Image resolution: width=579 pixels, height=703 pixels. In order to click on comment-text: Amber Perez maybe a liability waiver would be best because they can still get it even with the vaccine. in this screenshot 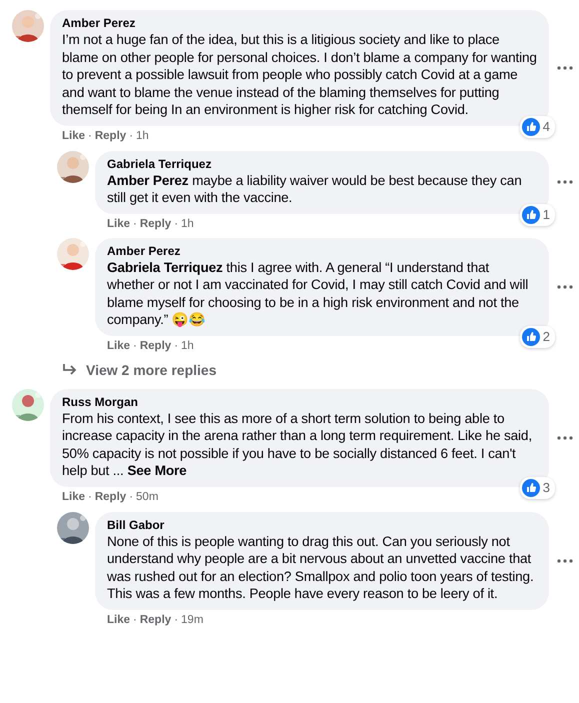, I will do `click(315, 189)`.